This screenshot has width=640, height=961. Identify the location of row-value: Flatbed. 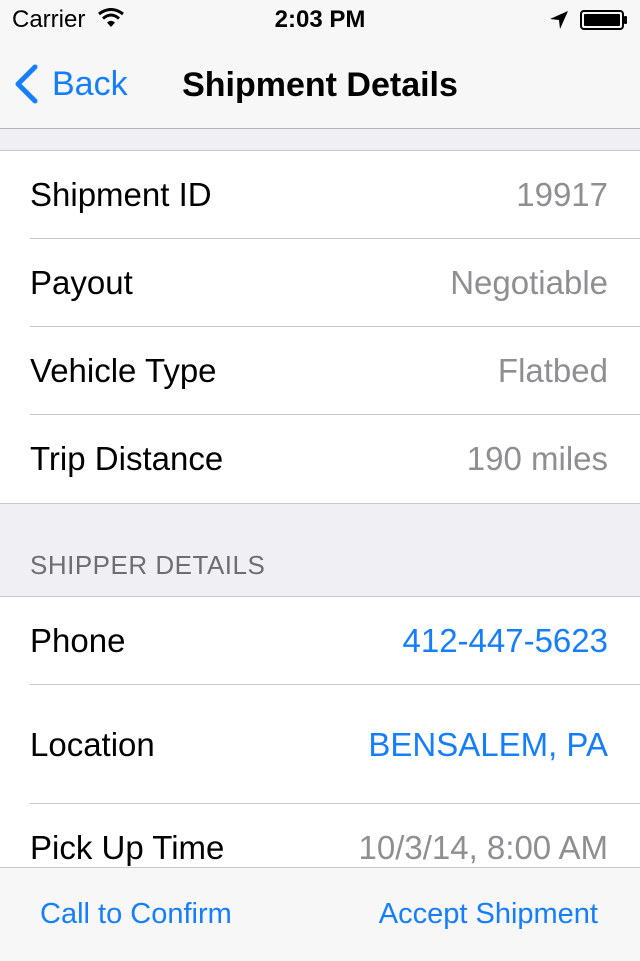
(552, 370).